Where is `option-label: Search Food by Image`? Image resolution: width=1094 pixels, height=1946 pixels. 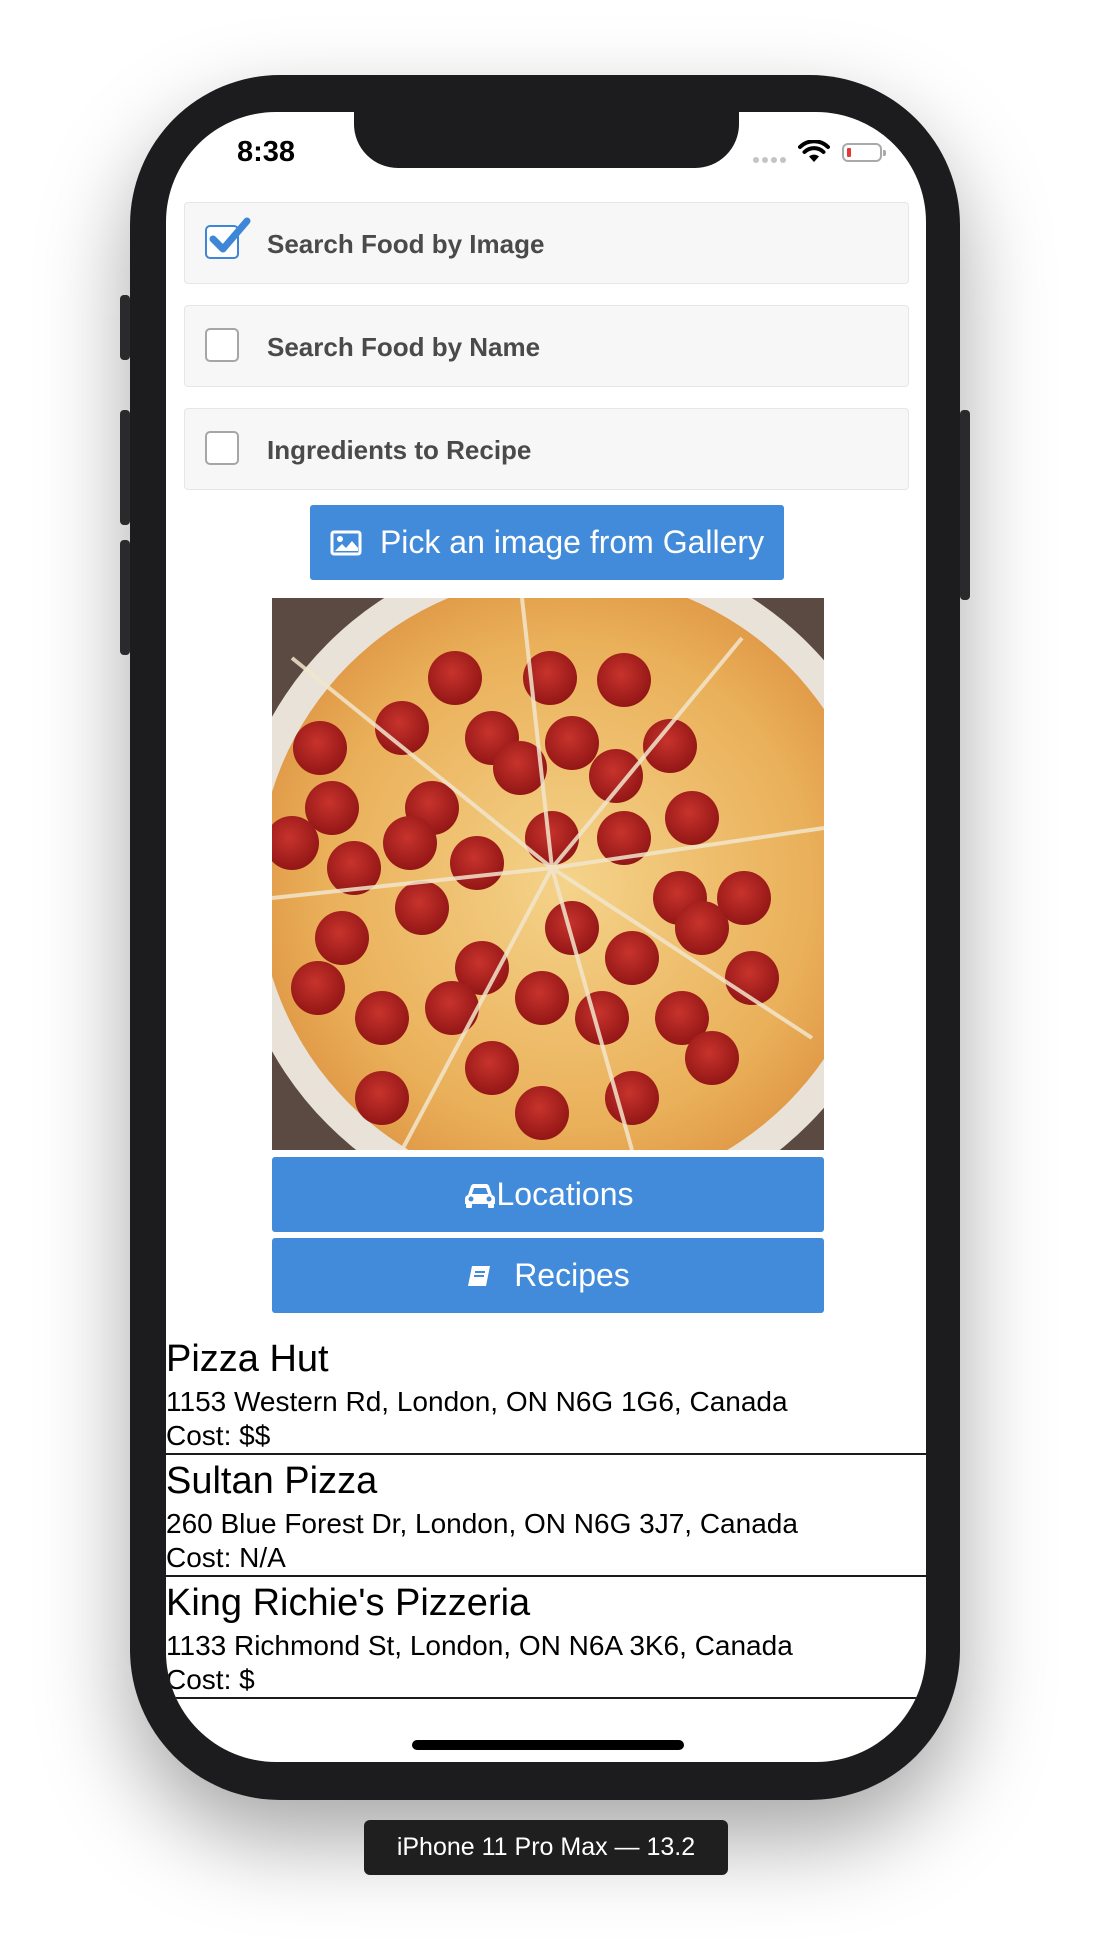 option-label: Search Food by Image is located at coordinates (406, 244).